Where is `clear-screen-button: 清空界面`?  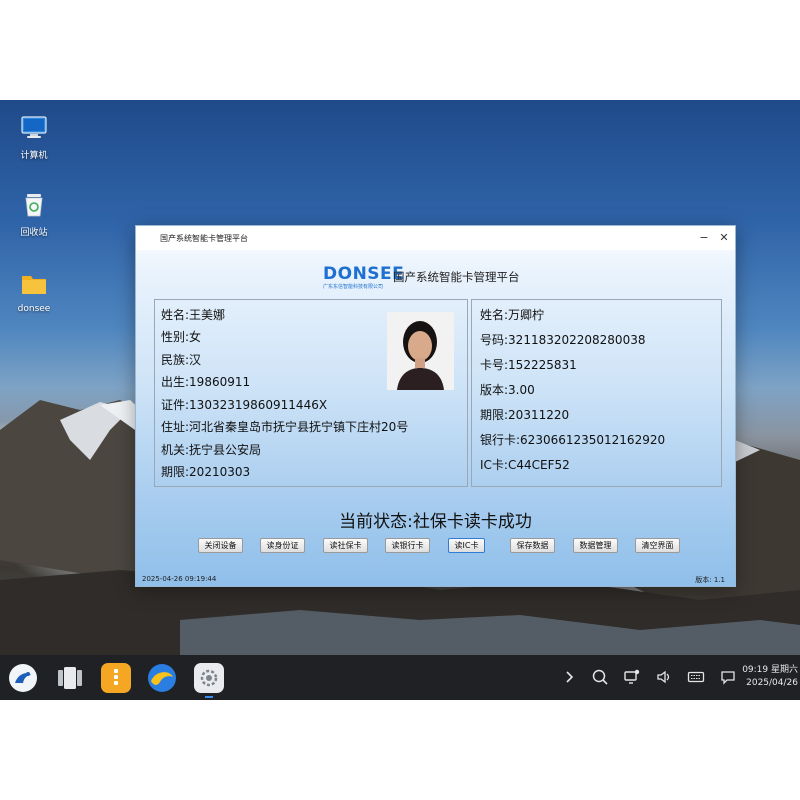 clear-screen-button: 清空界面 is located at coordinates (657, 545).